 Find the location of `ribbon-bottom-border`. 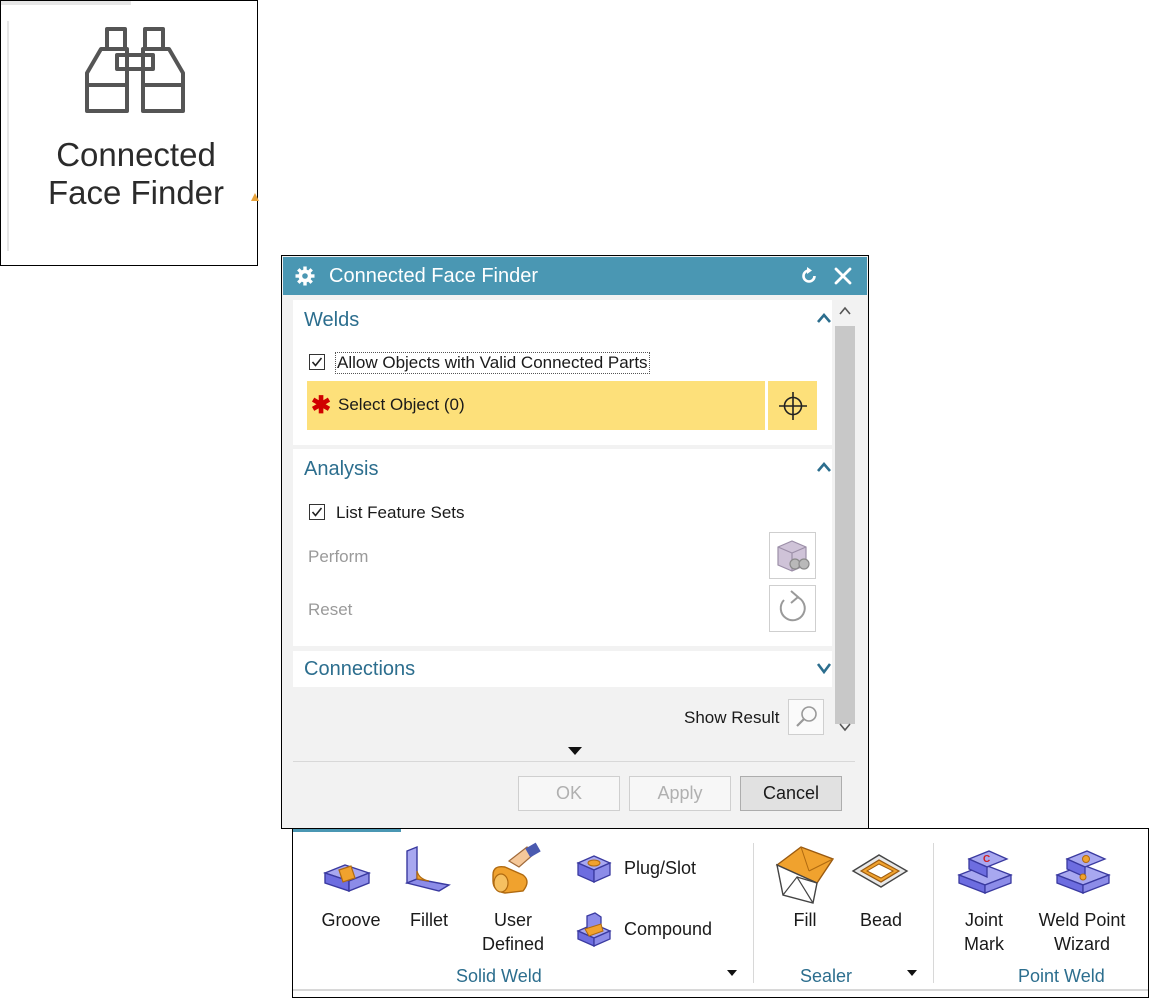

ribbon-bottom-border is located at coordinates (720, 990).